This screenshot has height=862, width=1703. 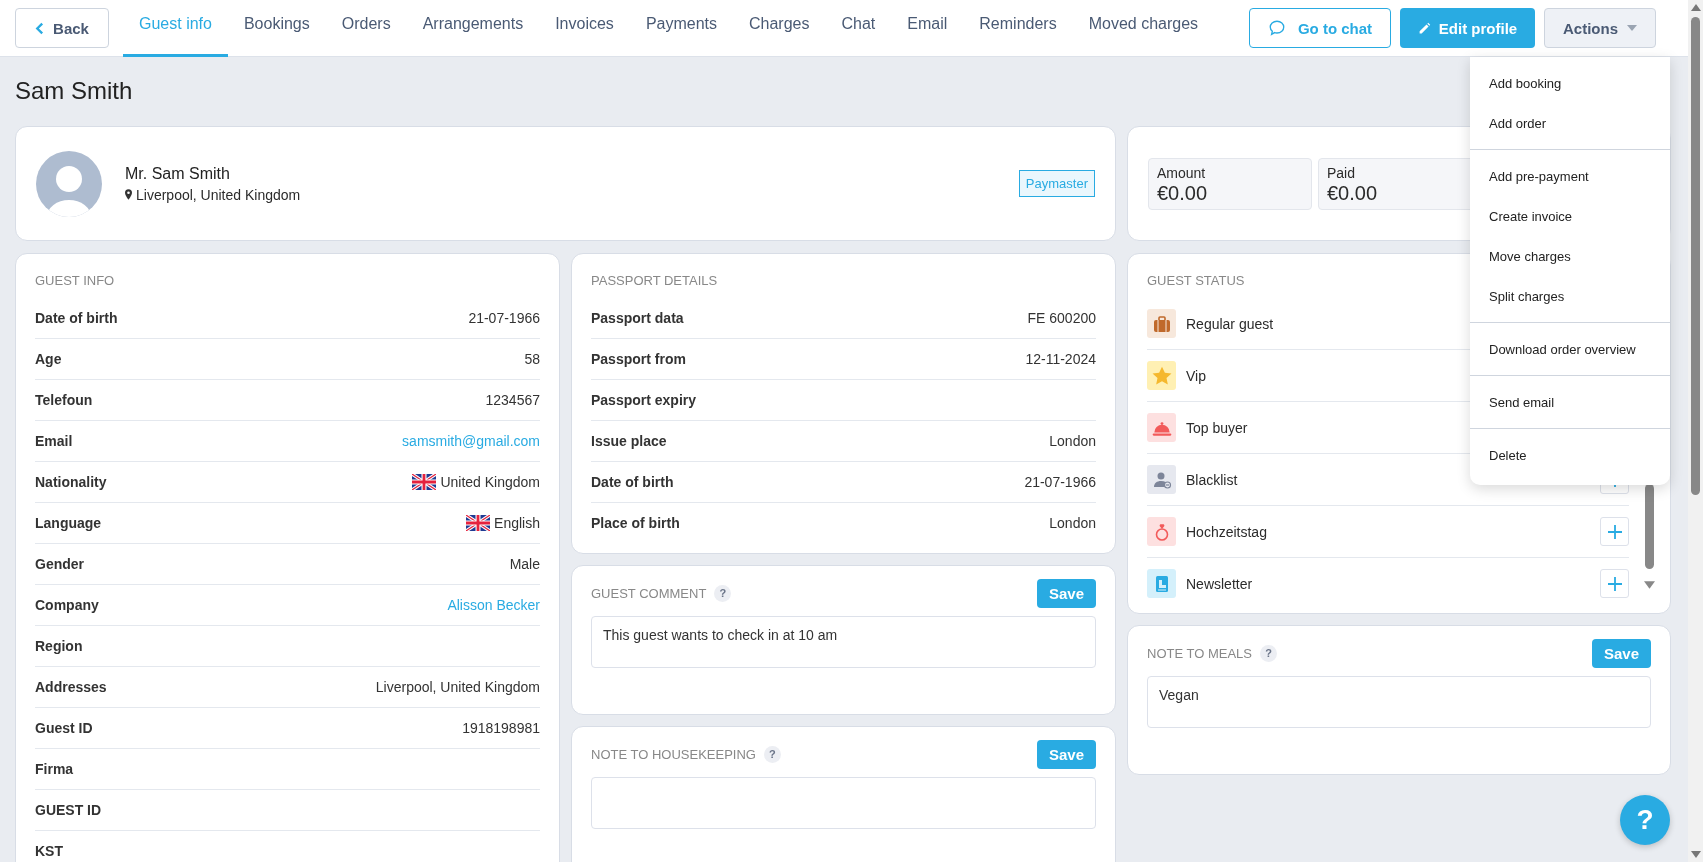 I want to click on field-label: Age, so click(x=48, y=359).